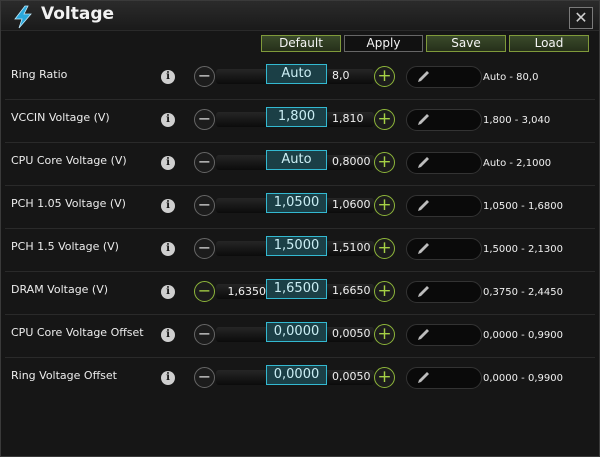 The image size is (600, 457). Describe the element at coordinates (523, 249) in the screenshot. I see `value-range: 1,5000 - 2,1300` at that location.